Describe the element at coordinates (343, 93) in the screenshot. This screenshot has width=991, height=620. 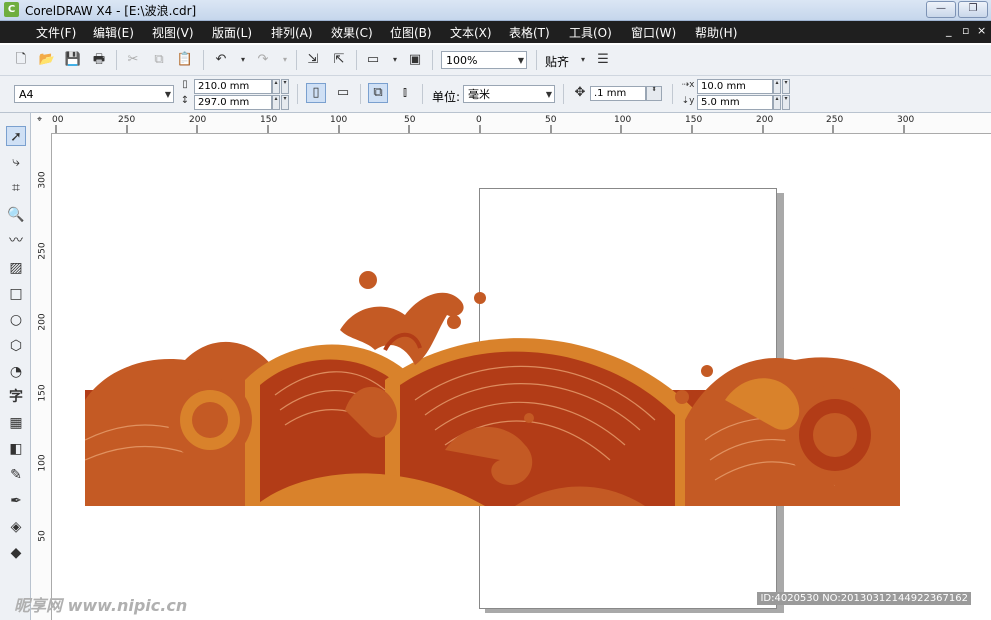
I see `landscape-icon: ▭` at that location.